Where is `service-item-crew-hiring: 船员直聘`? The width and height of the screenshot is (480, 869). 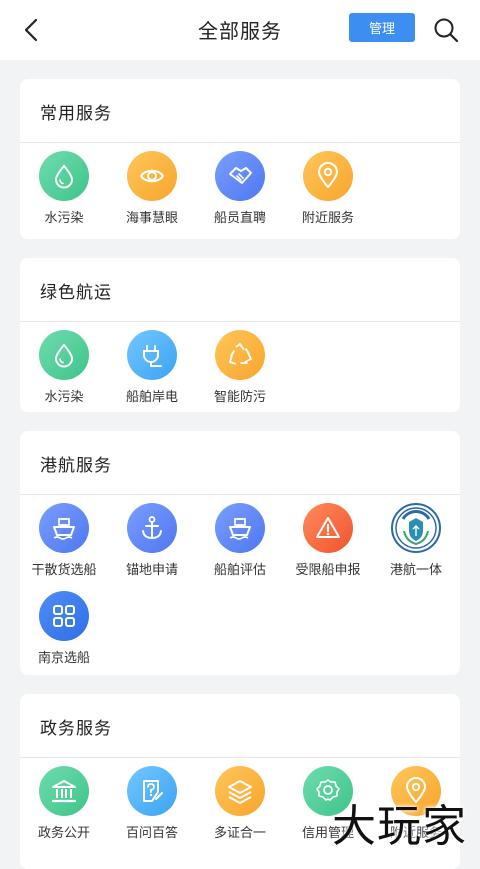 service-item-crew-hiring: 船员直聘 is located at coordinates (240, 186).